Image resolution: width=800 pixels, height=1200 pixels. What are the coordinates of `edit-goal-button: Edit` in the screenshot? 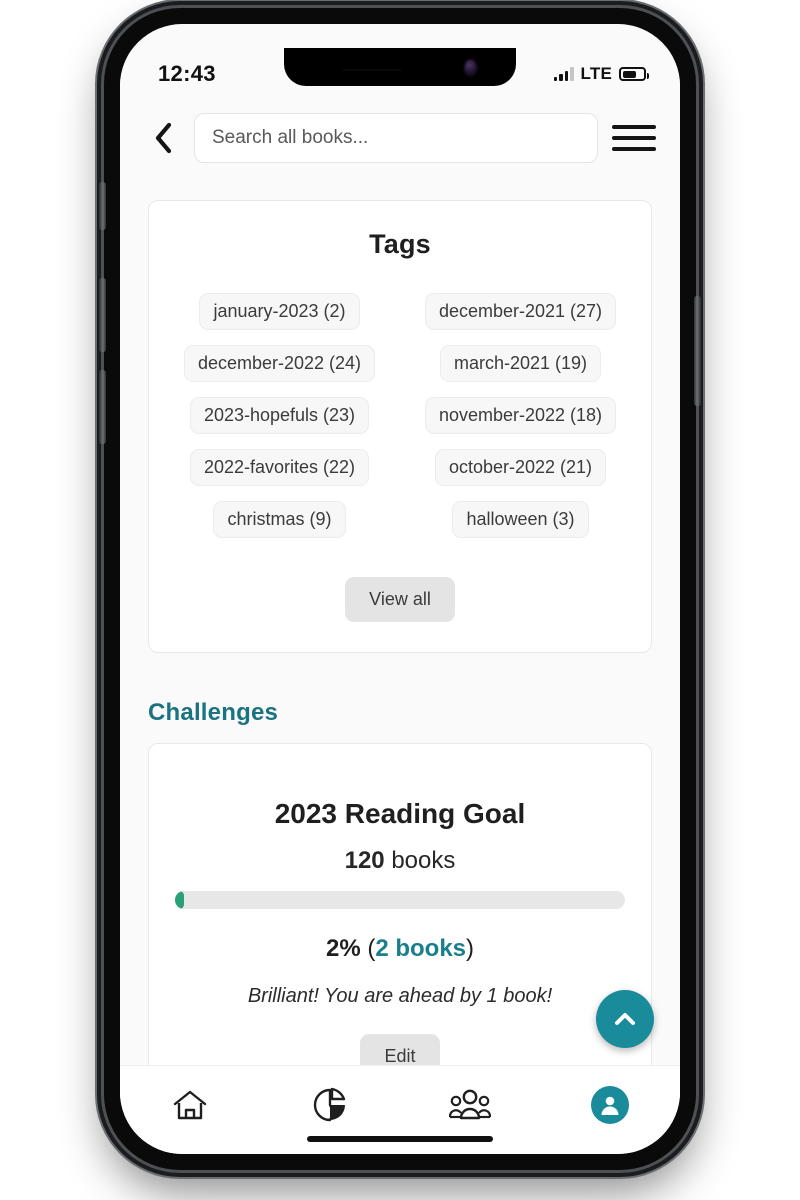 It's located at (400, 1050).